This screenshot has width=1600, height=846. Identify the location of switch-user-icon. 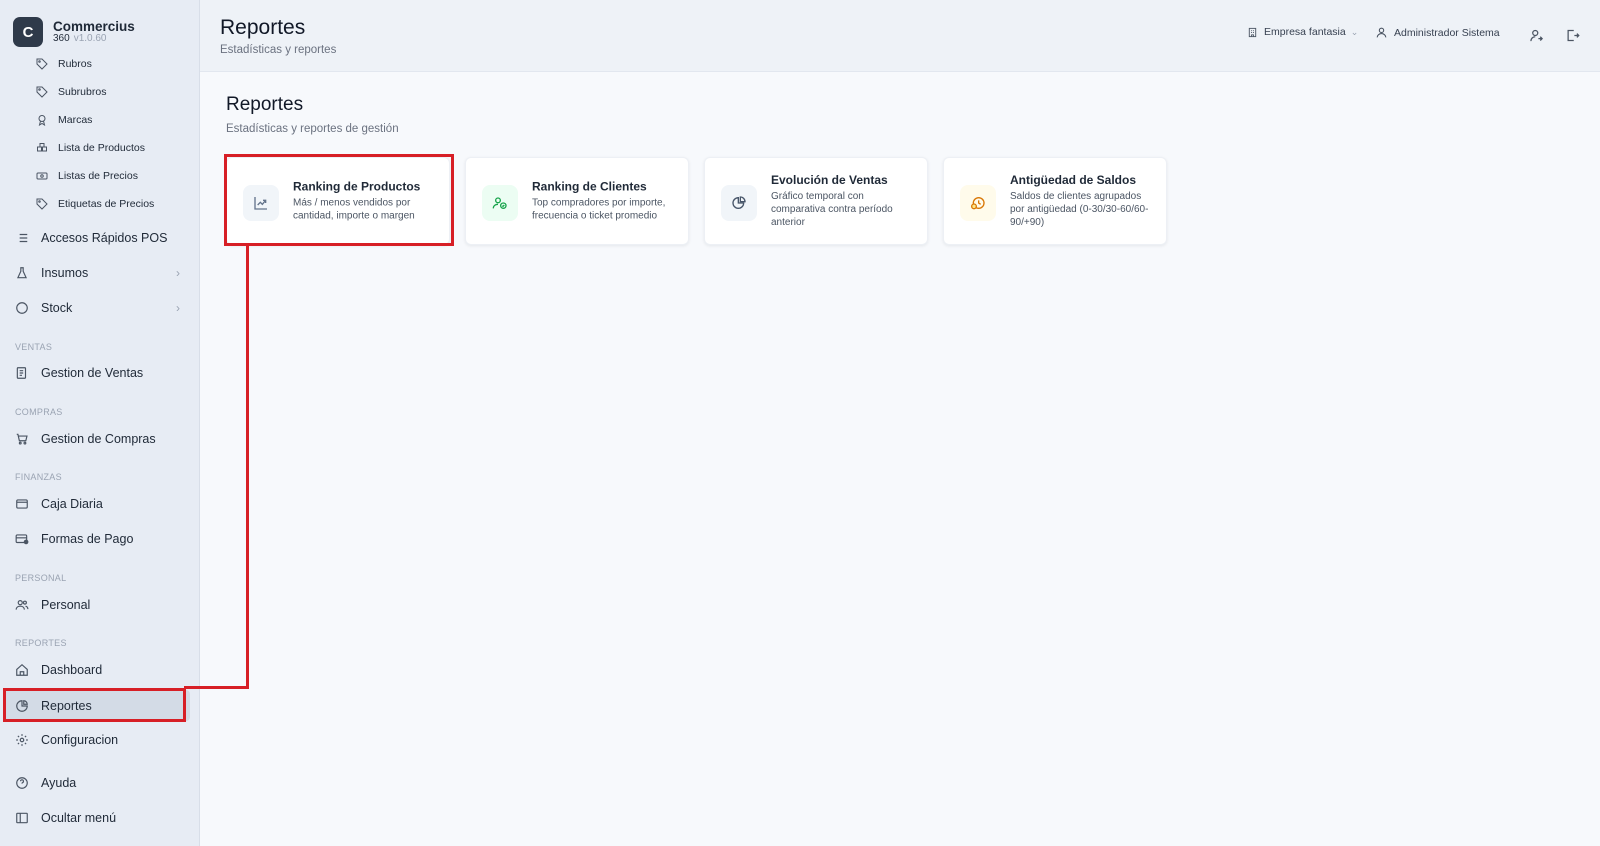
(1536, 35).